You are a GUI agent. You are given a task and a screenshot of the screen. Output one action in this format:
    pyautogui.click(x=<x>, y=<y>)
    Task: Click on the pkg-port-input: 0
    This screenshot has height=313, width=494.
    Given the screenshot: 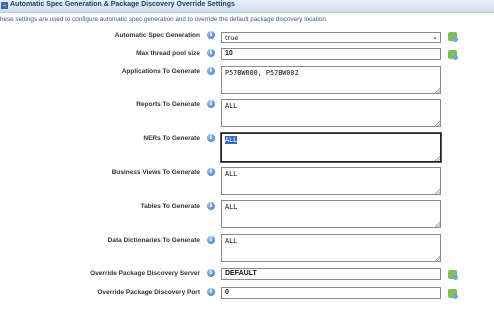 What is the action you would take?
    pyautogui.click(x=331, y=293)
    